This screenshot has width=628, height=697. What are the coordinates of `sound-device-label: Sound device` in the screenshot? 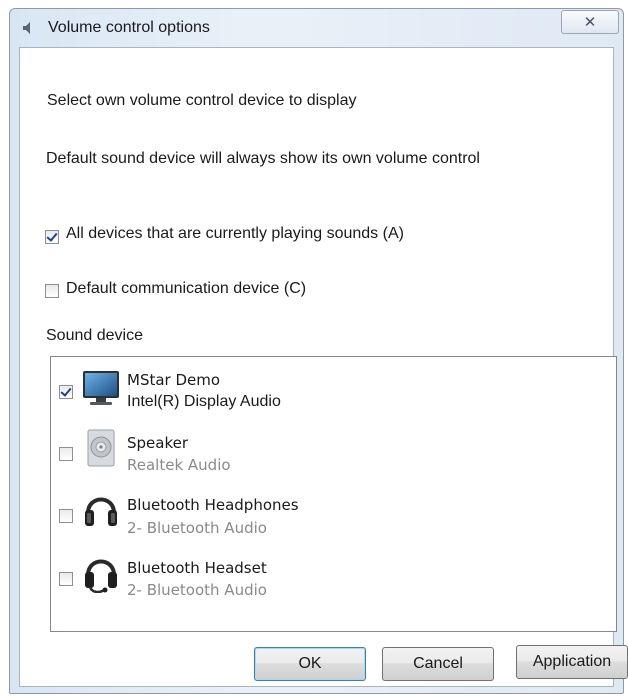 It's located at (94, 335).